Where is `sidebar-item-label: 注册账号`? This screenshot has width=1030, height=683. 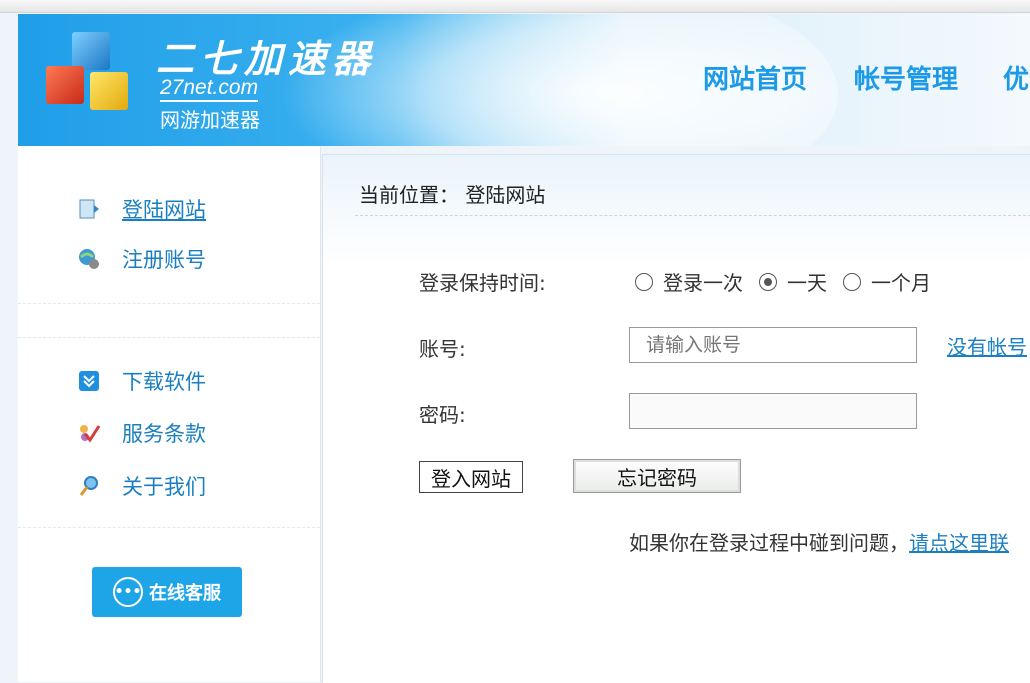
sidebar-item-label: 注册账号 is located at coordinates (164, 259).